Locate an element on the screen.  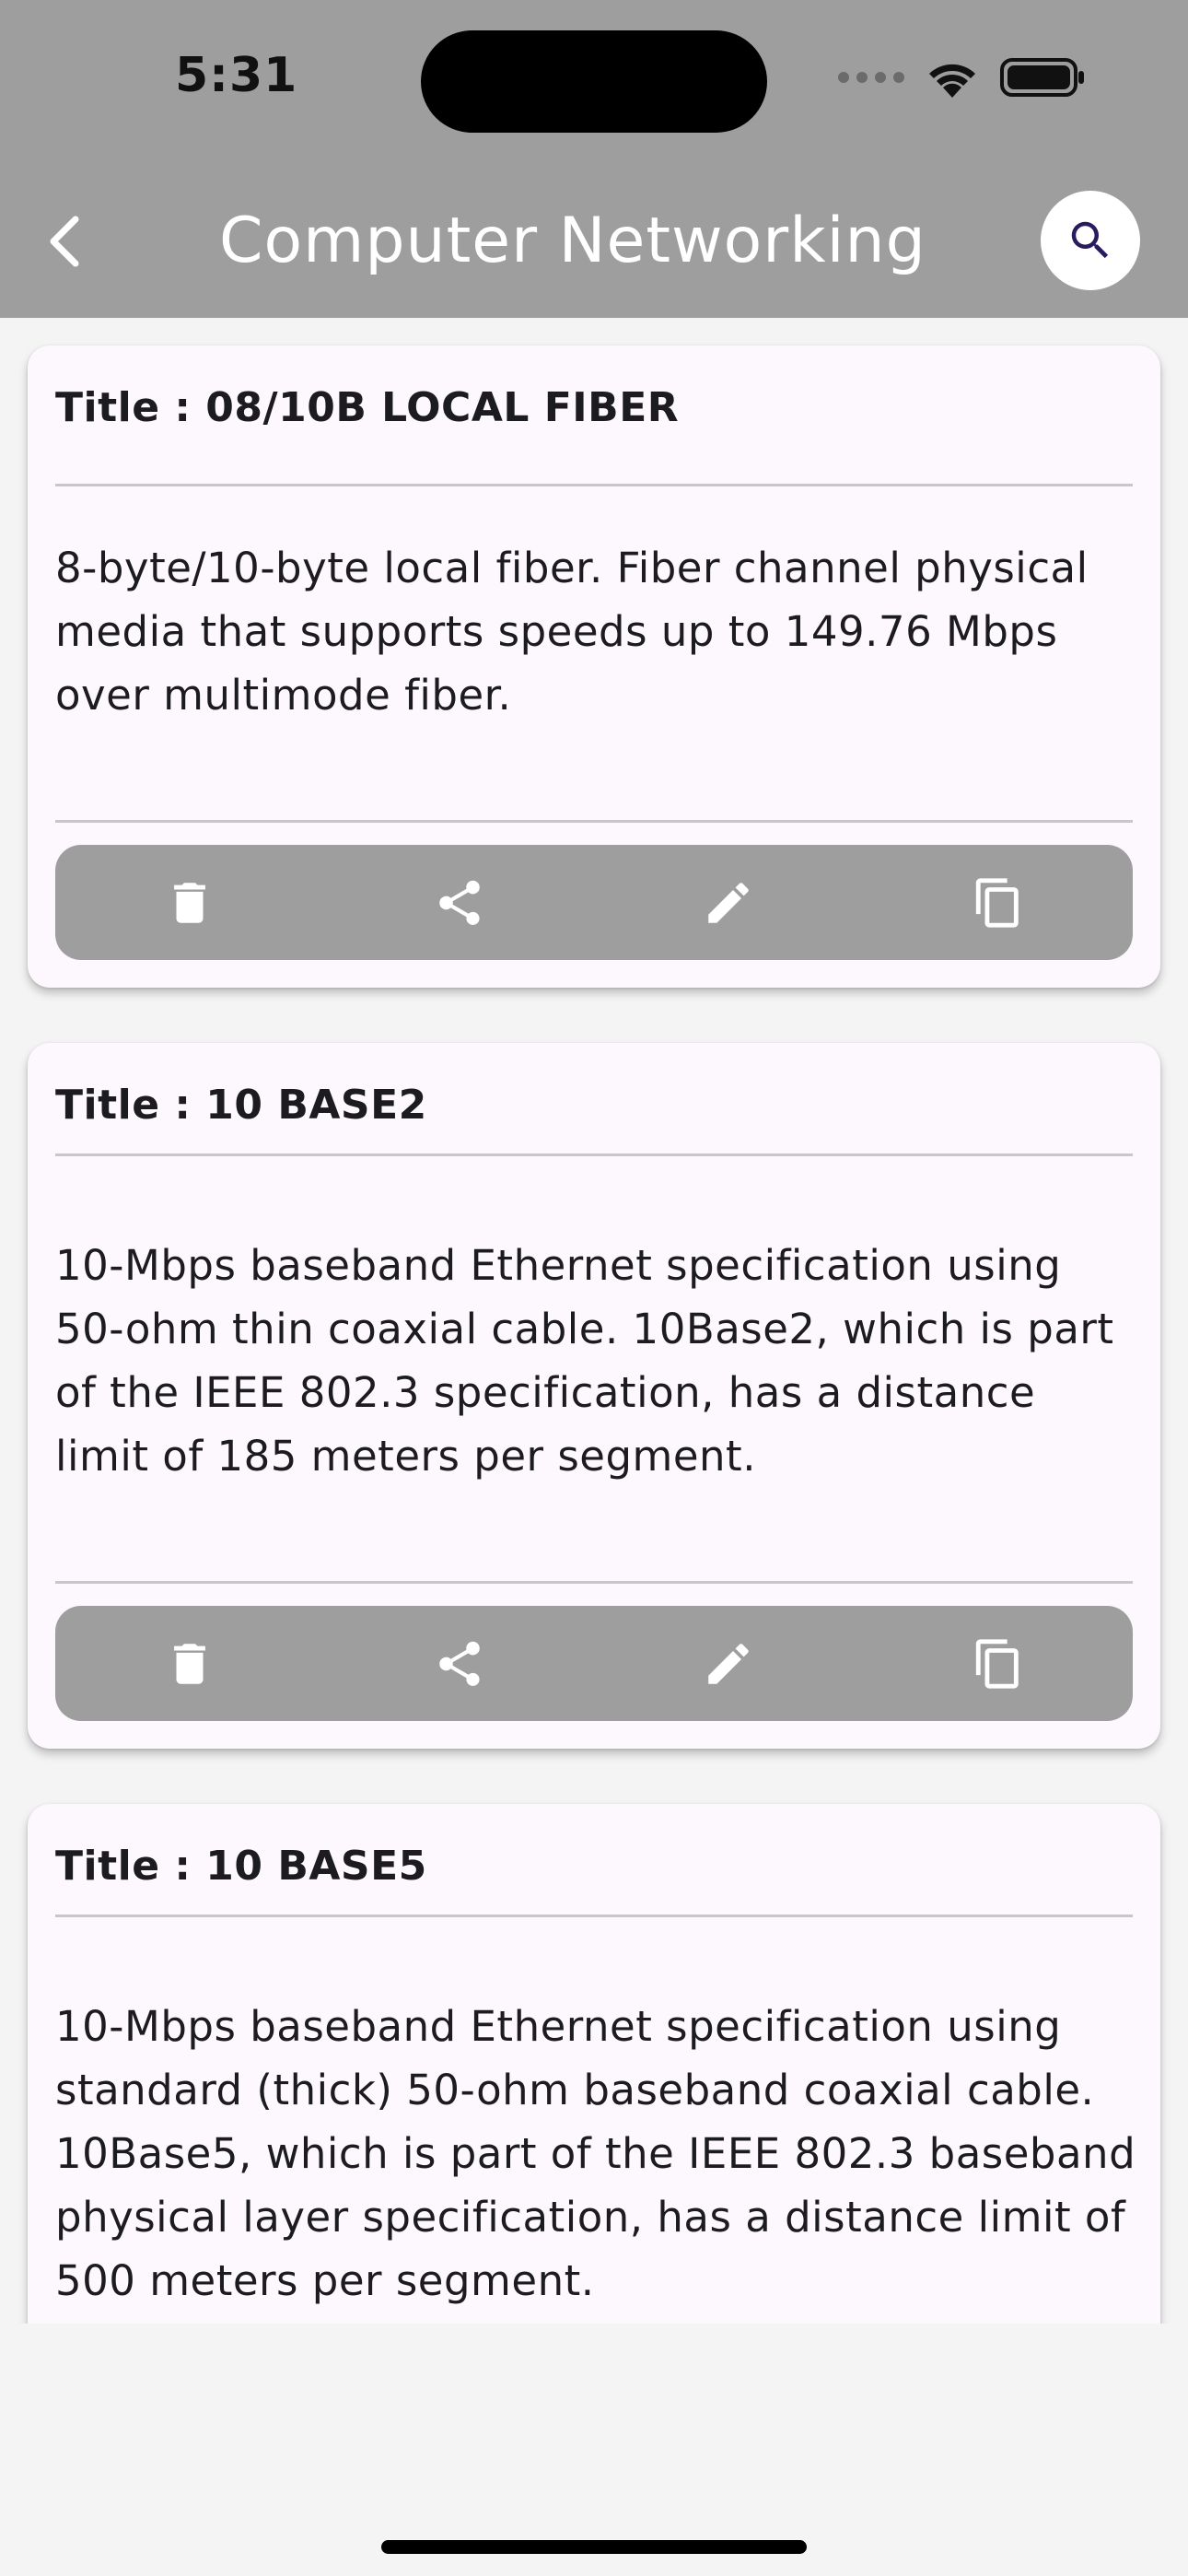
status-icons is located at coordinates (961, 77).